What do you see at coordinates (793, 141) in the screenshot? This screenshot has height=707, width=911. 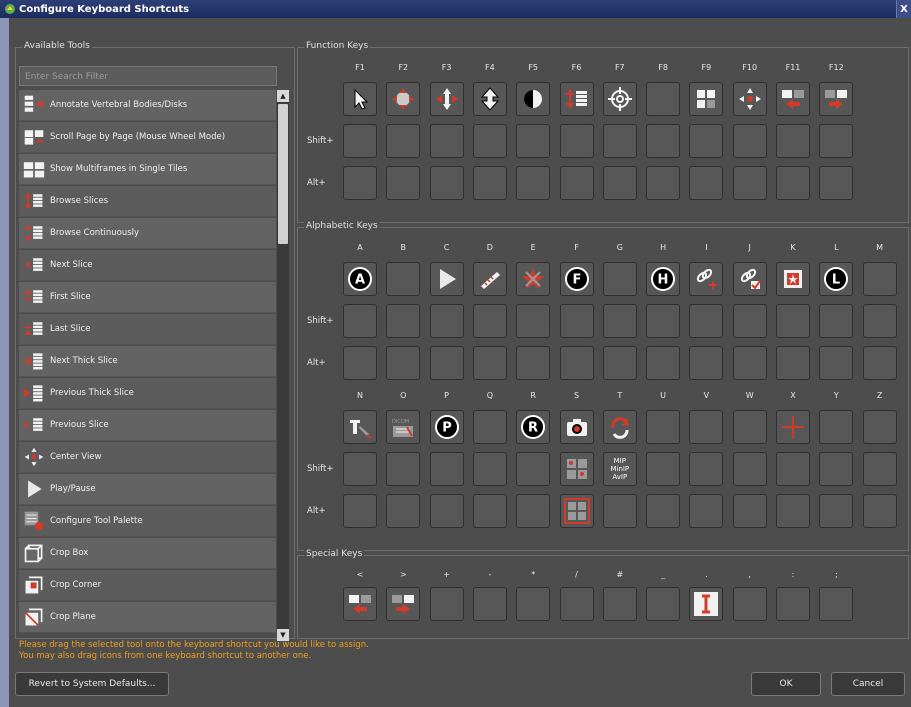 I see `shortcut-slot-shift-f11` at bounding box center [793, 141].